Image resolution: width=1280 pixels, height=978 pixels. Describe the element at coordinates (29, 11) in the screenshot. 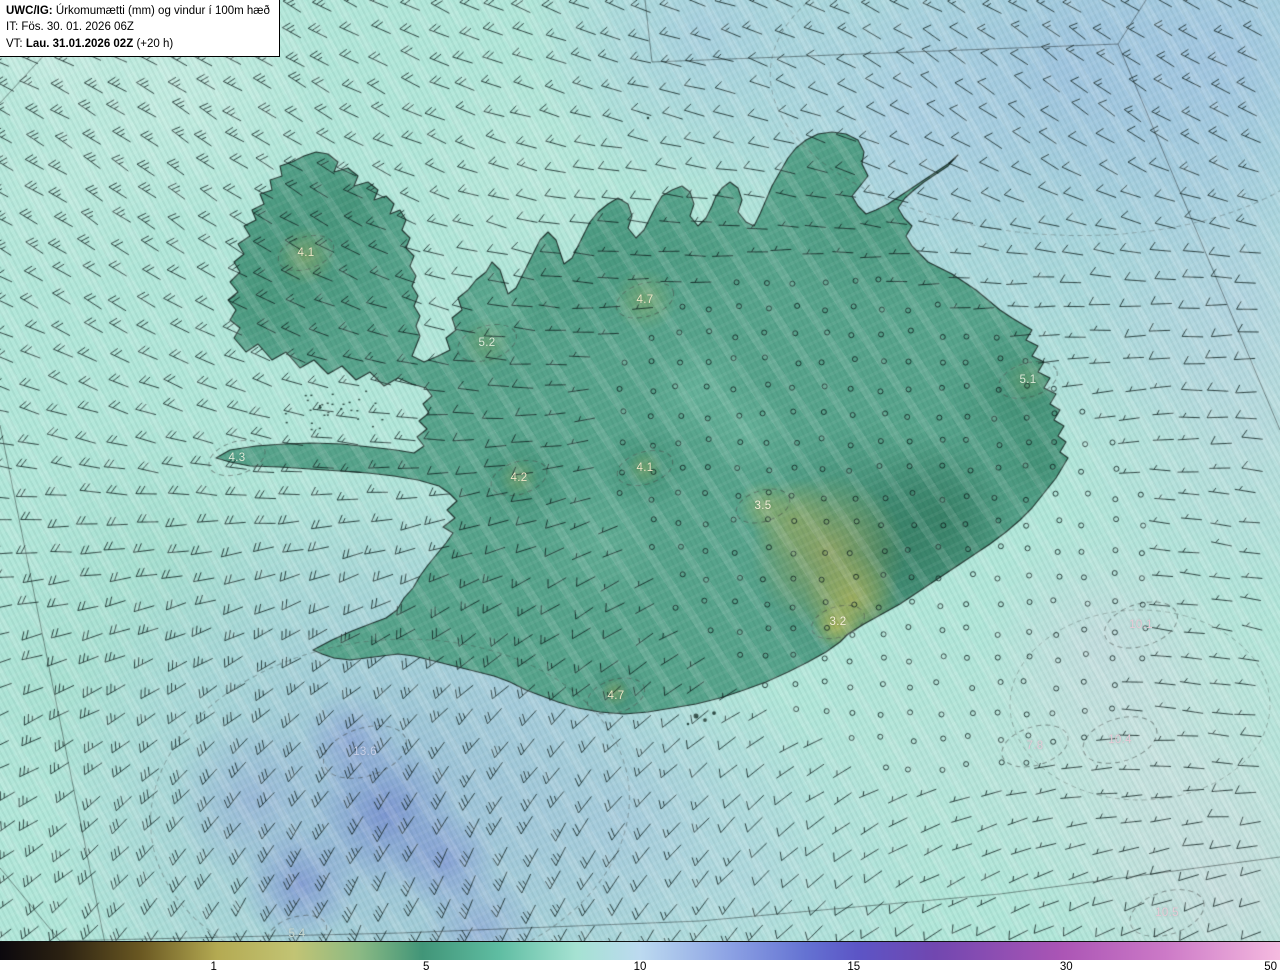

I see `model-label: UWC/IG:` at that location.